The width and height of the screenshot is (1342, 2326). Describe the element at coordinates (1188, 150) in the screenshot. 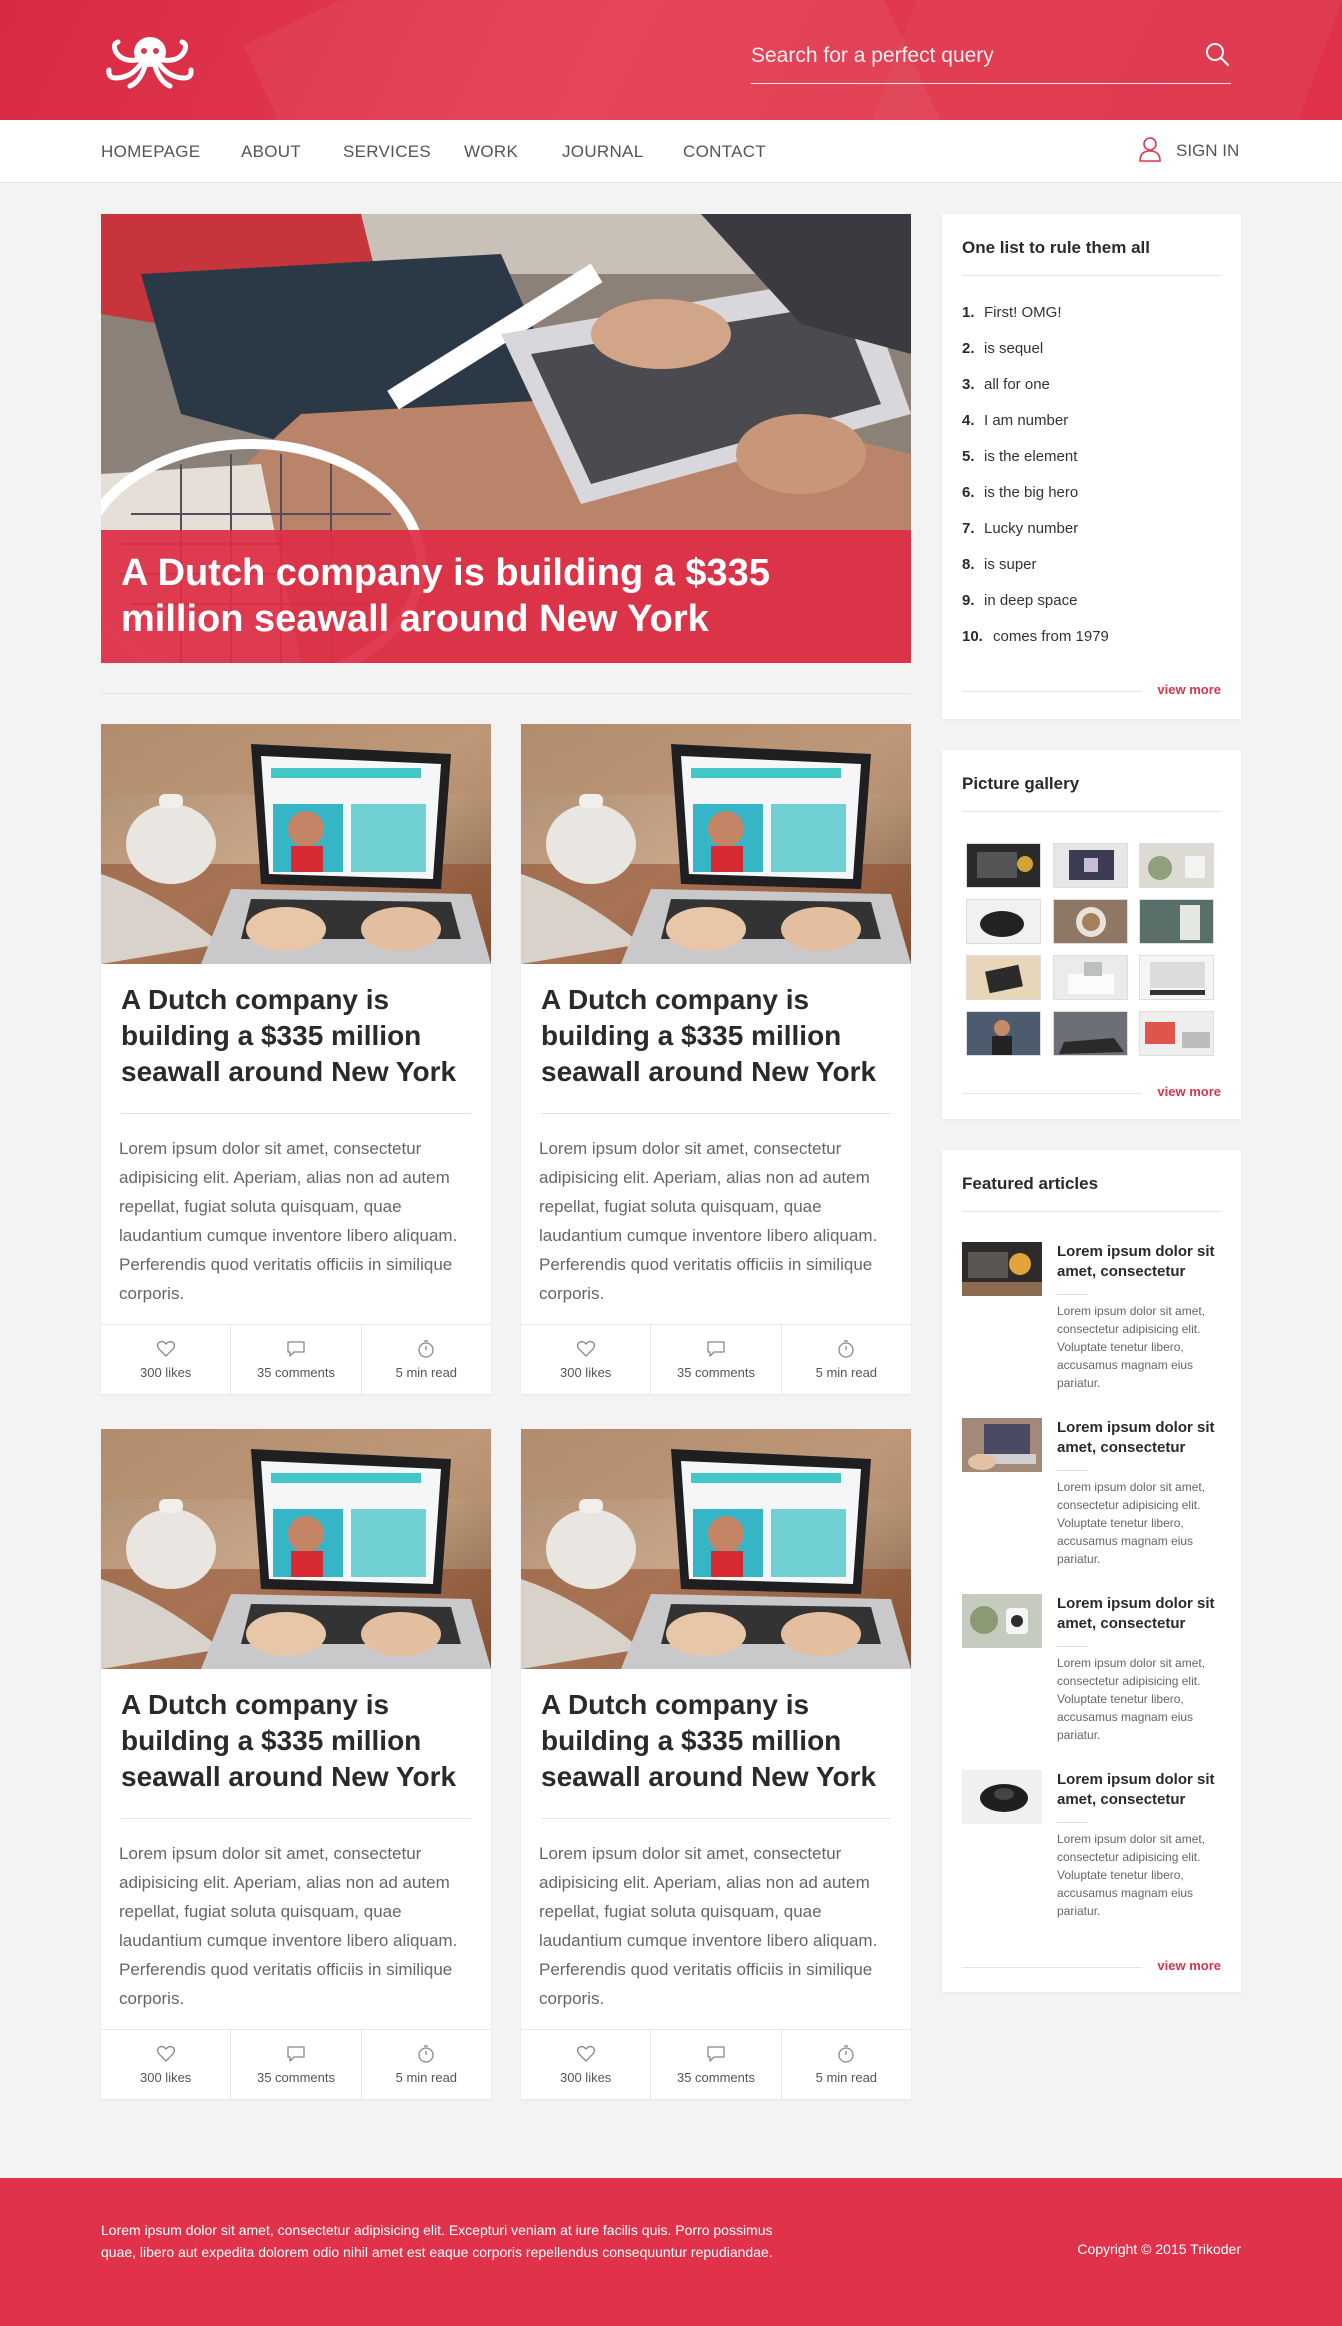

I see `sign-in-button: SIGN IN` at that location.